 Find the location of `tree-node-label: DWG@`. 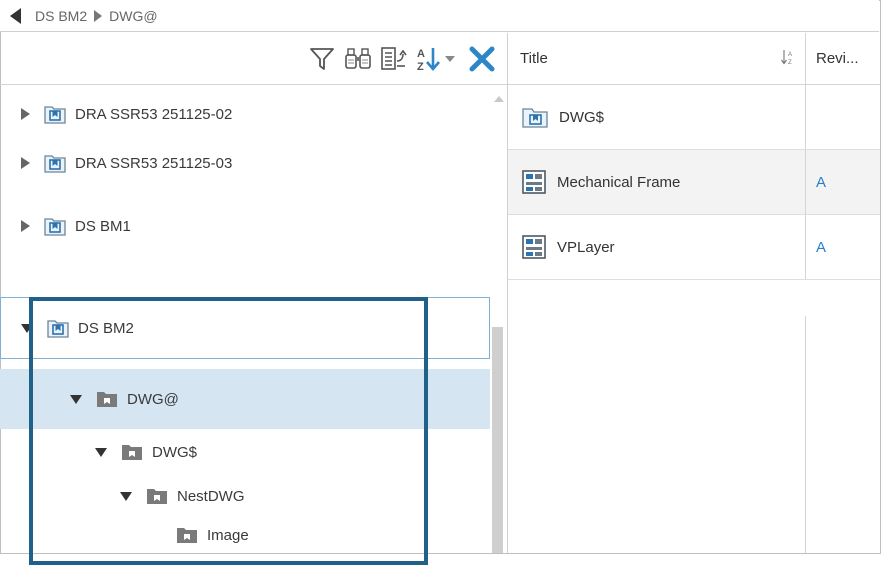

tree-node-label: DWG@ is located at coordinates (153, 399).